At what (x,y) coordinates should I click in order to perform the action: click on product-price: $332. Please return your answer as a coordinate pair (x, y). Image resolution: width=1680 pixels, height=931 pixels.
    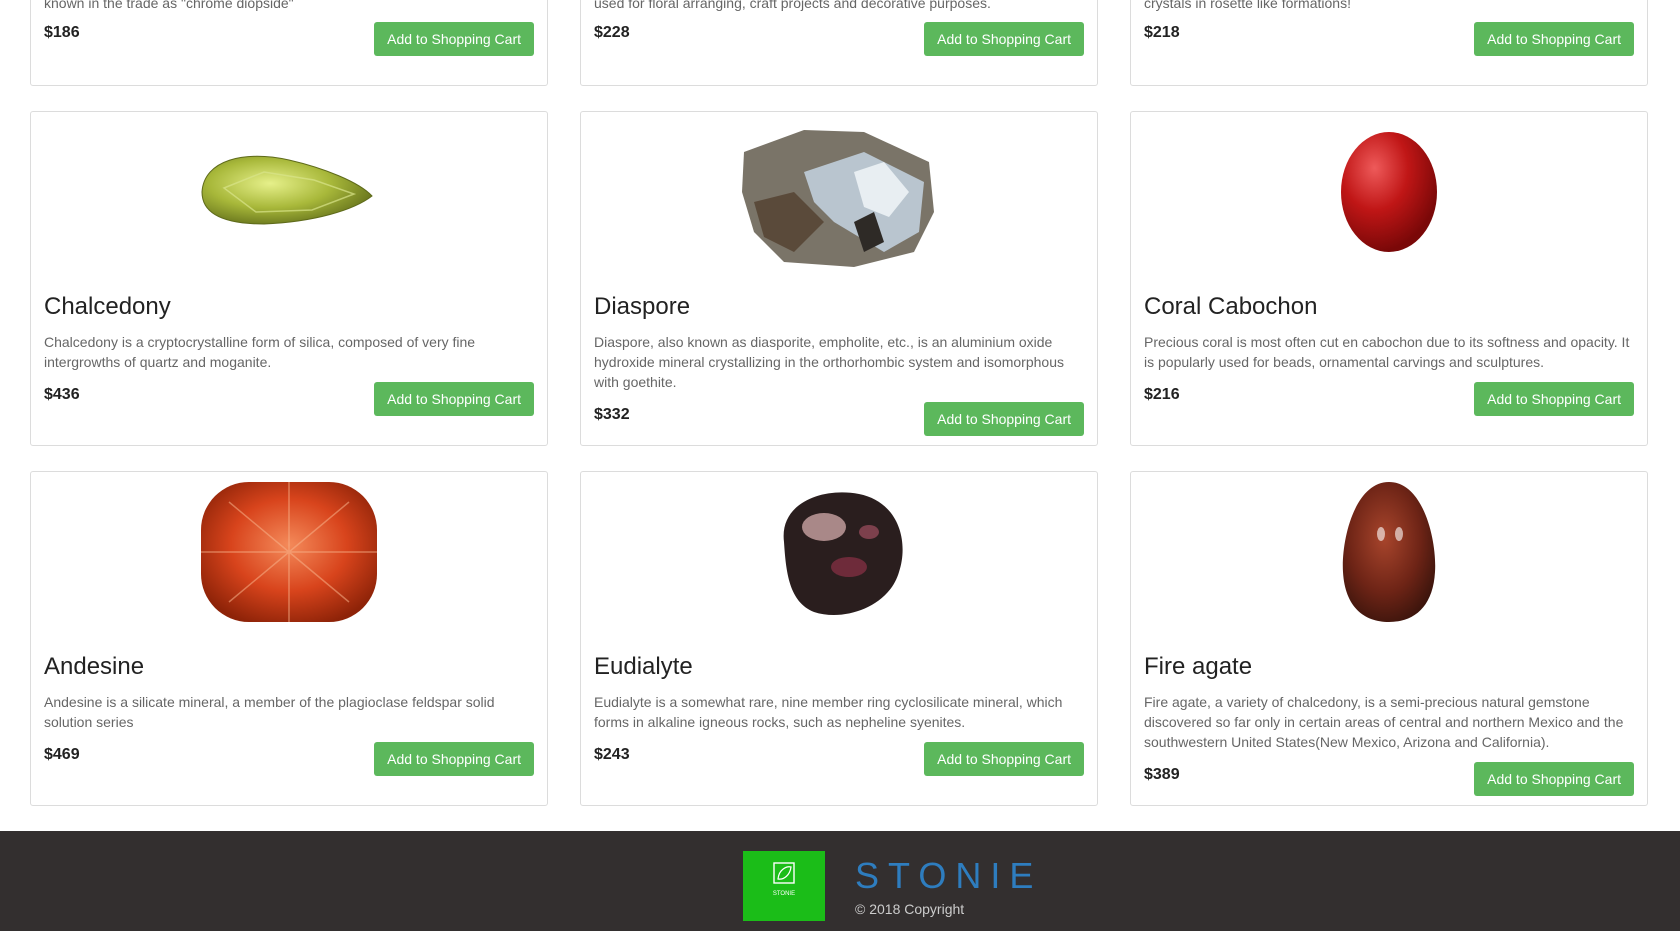
    Looking at the image, I should click on (612, 414).